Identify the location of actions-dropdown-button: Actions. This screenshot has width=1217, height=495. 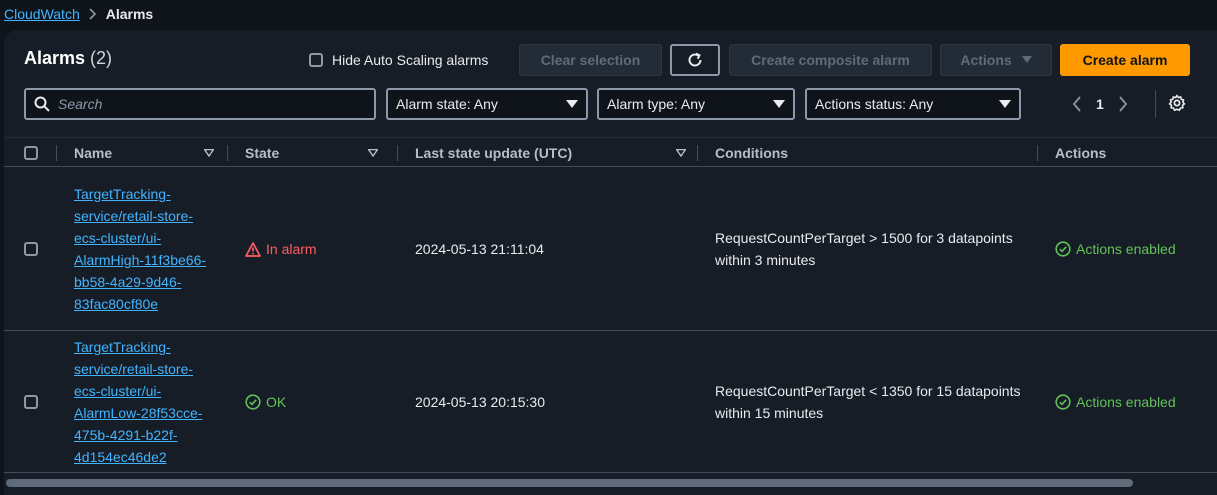
(996, 60).